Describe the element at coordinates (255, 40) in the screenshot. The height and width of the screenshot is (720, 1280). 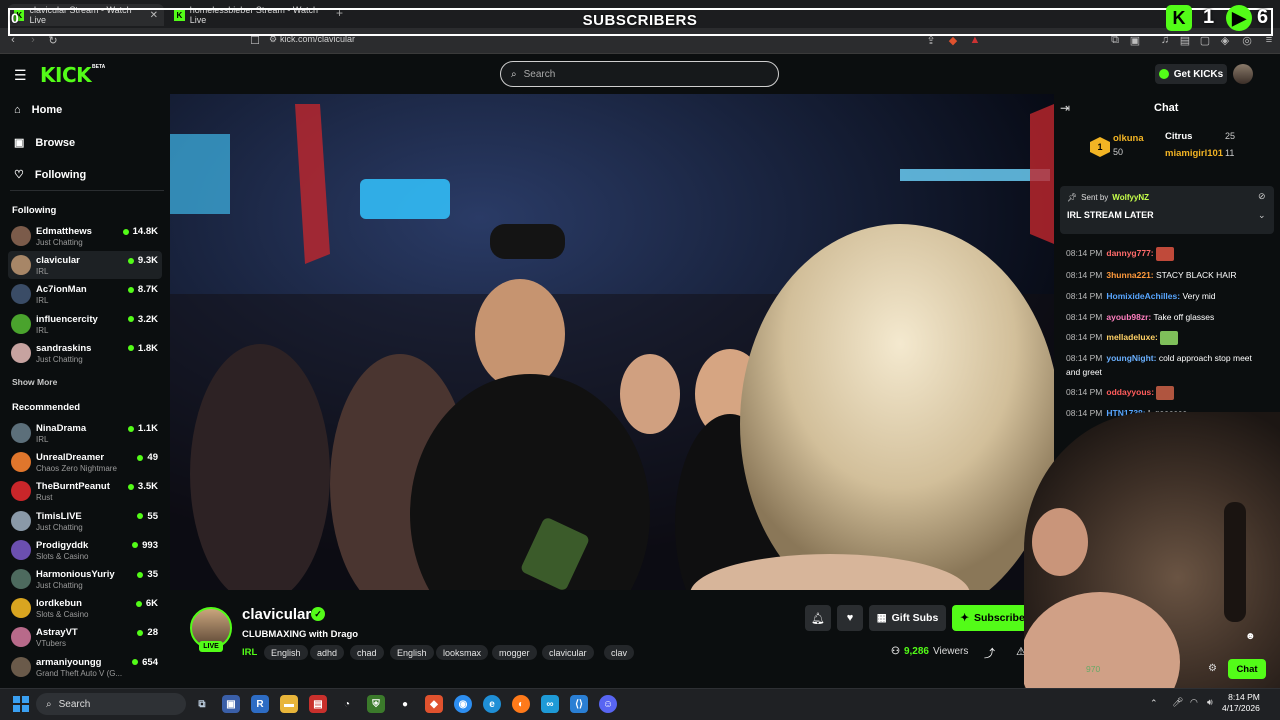
I see `bookmark-icon: ☐` at that location.